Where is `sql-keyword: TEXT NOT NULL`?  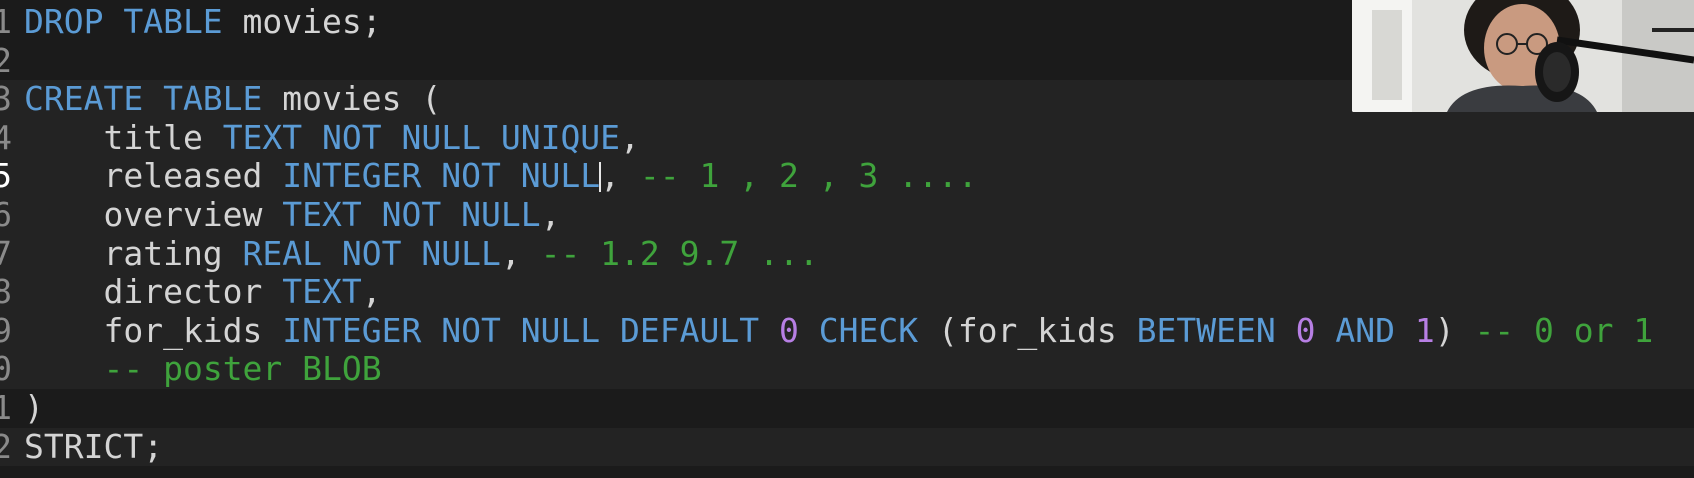
sql-keyword: TEXT NOT NULL is located at coordinates (411, 214).